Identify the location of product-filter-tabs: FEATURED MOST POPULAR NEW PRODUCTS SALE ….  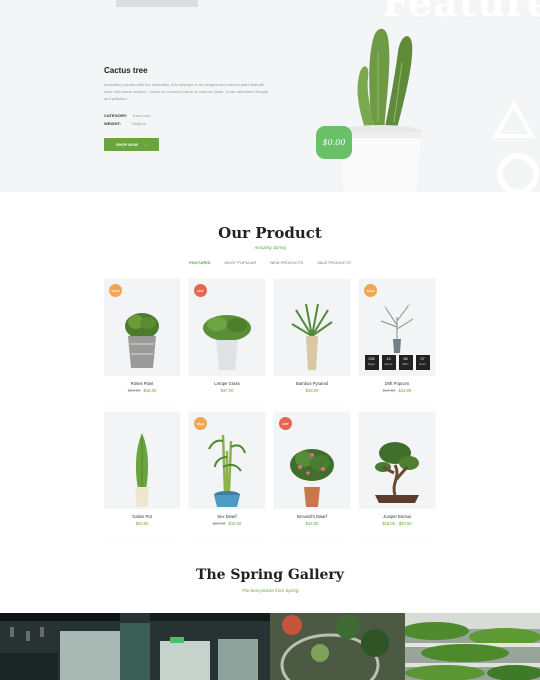
(270, 262).